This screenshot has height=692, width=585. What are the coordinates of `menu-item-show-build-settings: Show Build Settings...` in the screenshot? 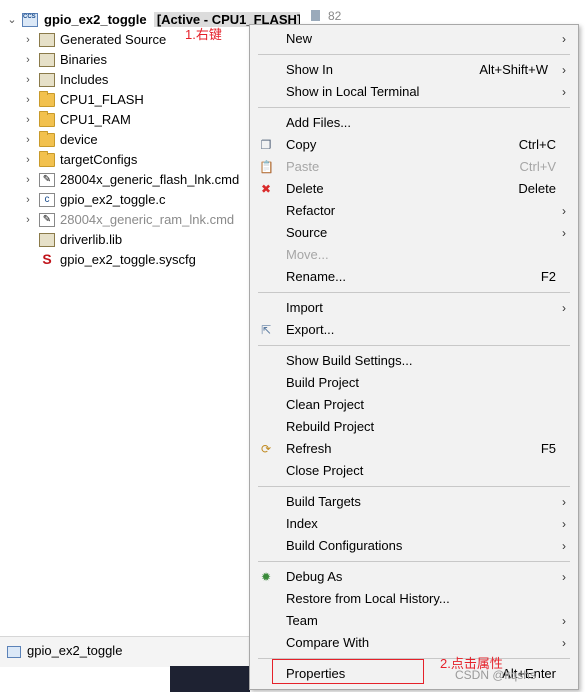 It's located at (414, 361).